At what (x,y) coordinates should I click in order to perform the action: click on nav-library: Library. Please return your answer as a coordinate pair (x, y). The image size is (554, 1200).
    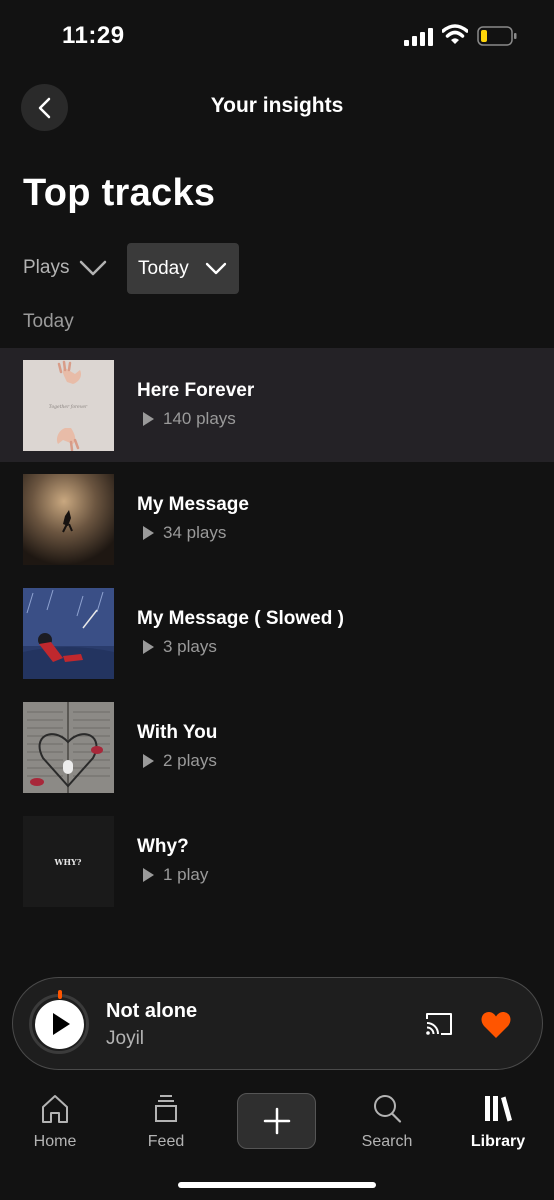
    Looking at the image, I should click on (498, 1122).